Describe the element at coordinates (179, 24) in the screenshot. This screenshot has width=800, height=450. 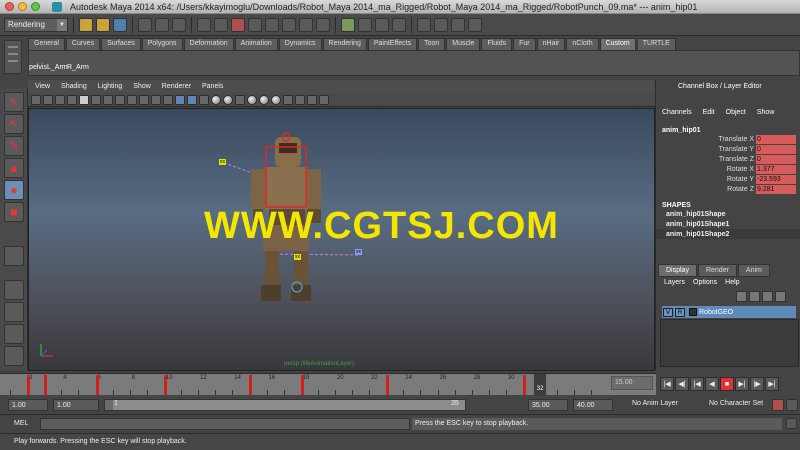
I see `select-component-icon` at that location.